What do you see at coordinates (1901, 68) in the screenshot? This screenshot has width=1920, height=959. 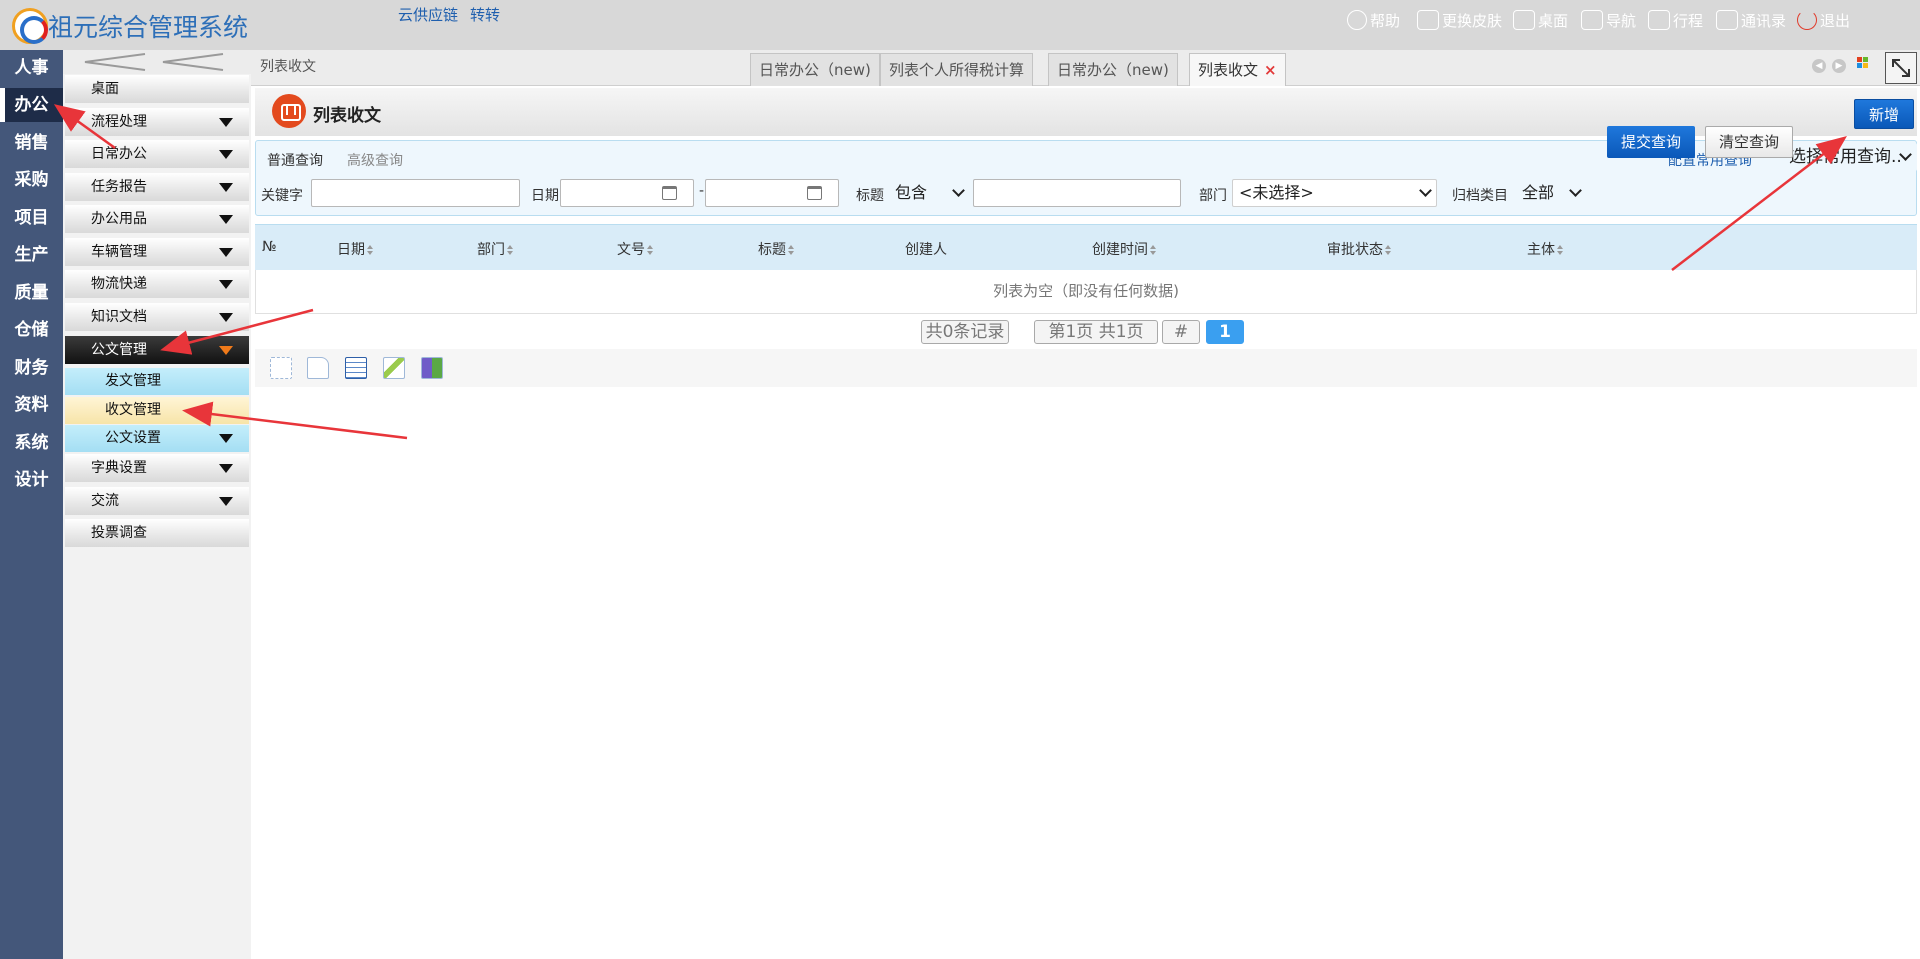 I see `fullscreen-button` at bounding box center [1901, 68].